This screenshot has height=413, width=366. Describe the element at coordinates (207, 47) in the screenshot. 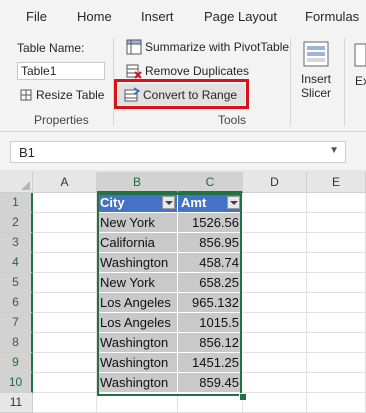

I see `summarize-pivottable-button: Summarize with PivotTable` at that location.